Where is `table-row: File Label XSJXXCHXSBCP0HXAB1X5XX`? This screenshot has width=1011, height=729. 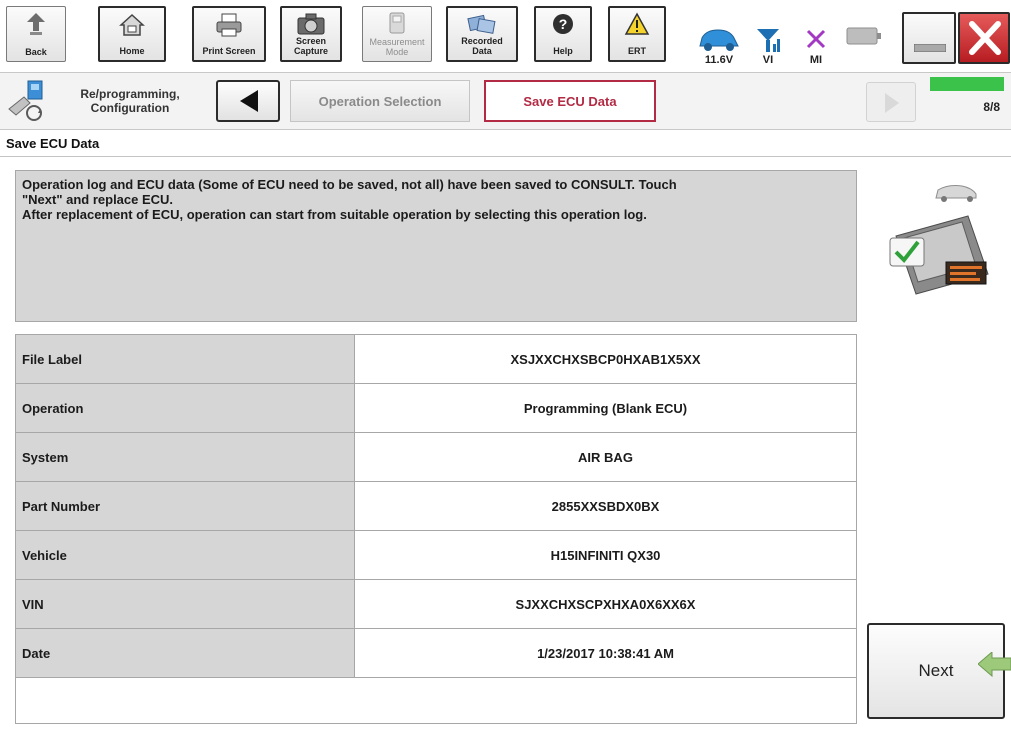 table-row: File Label XSJXXCHXSBCP0HXAB1X5XX is located at coordinates (436, 359).